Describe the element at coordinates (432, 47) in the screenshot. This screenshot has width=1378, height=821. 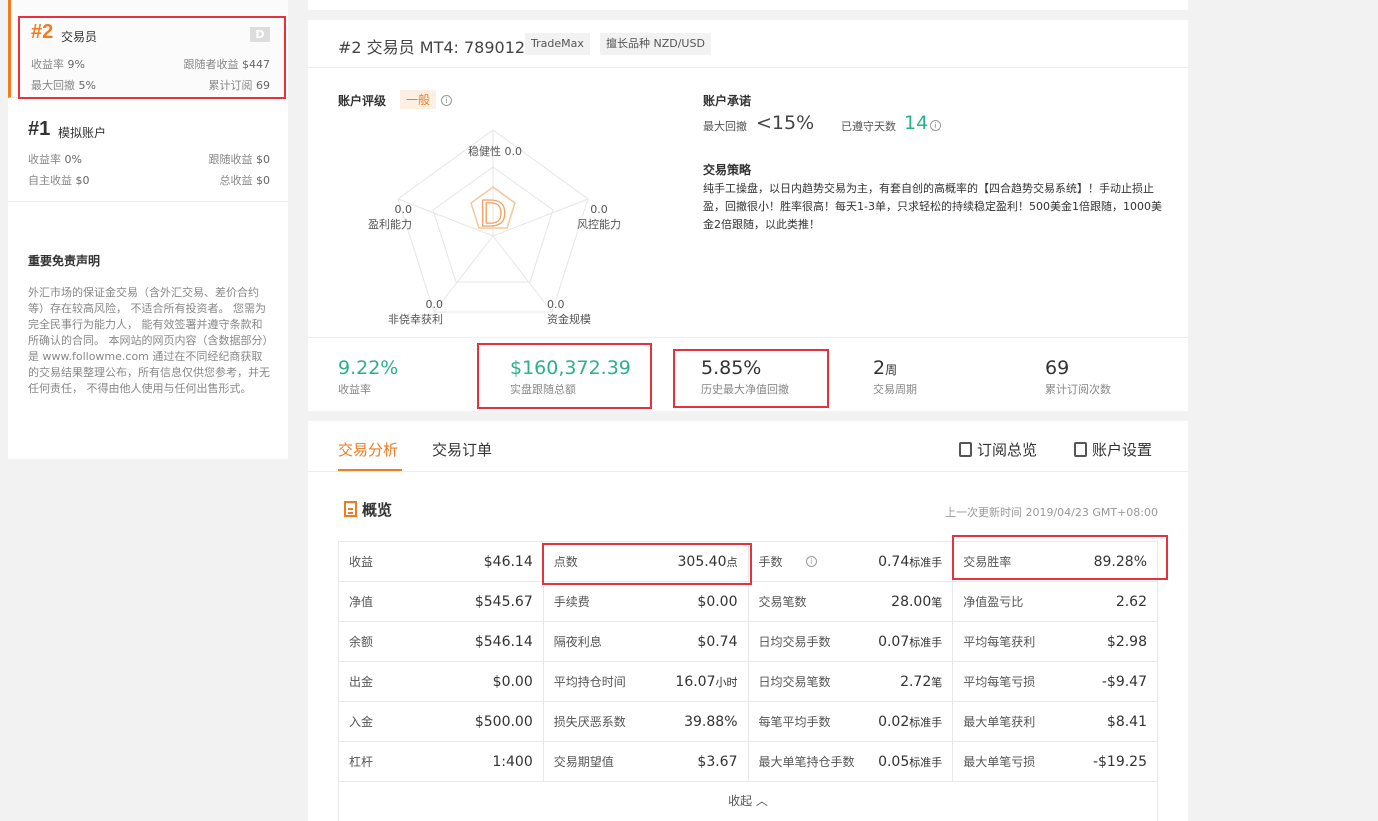
I see `account-title: #2 交易员 MT4: 789012` at that location.